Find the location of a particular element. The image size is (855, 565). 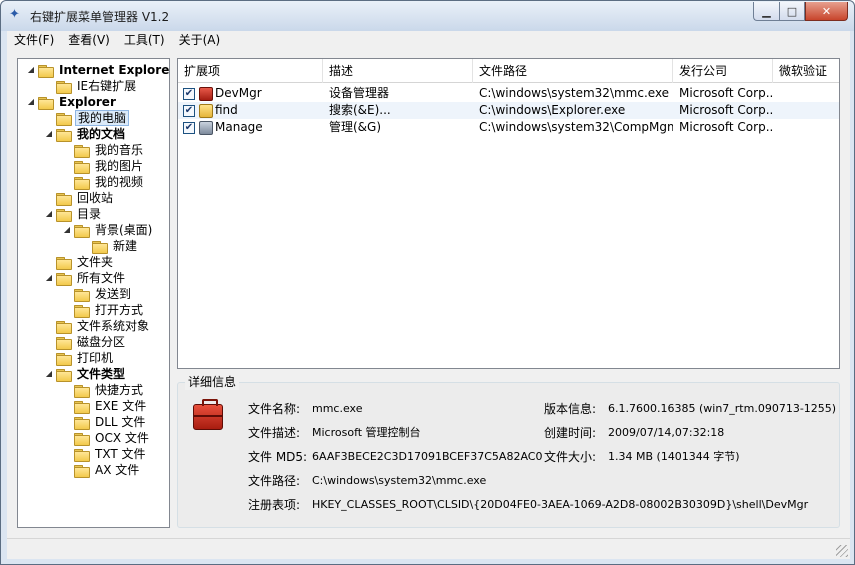

tree-node: 文件系统对象 is located at coordinates (97, 326).